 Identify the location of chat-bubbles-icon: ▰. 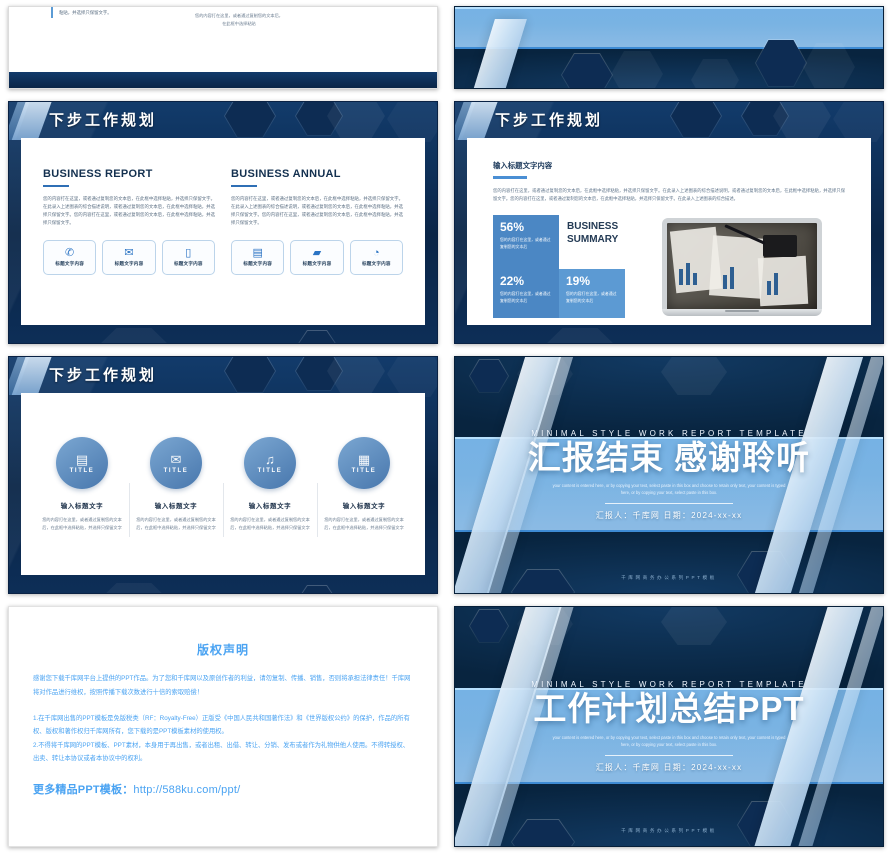
(317, 252).